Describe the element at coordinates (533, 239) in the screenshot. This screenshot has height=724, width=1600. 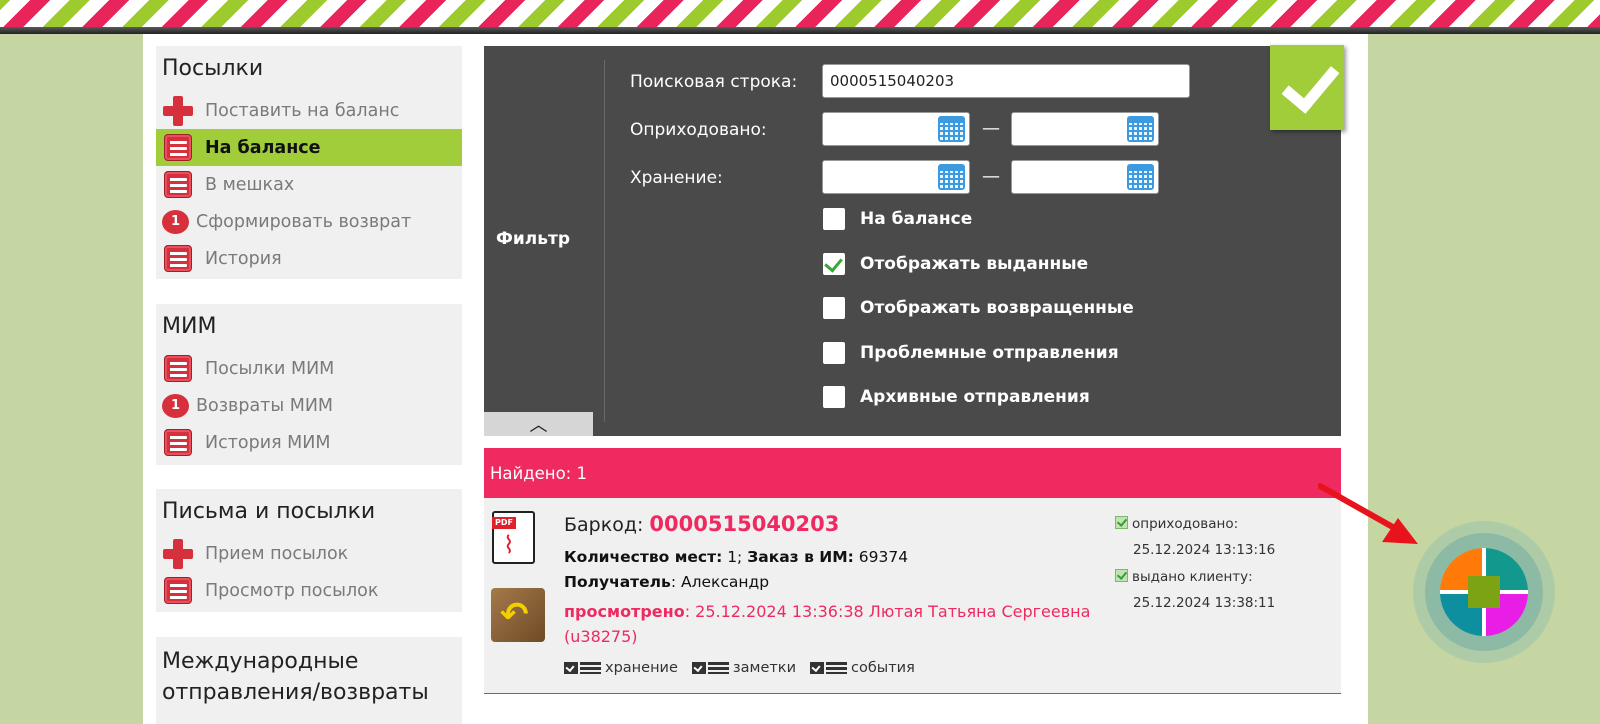
I see `filter-label: Фильтр` at that location.